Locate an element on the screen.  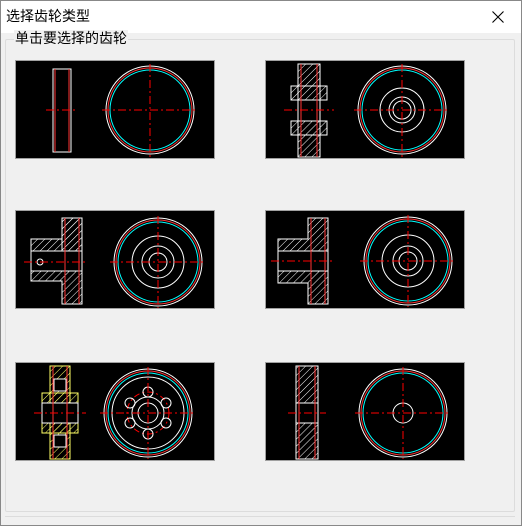
bottom-divider is located at coordinates (260, 520).